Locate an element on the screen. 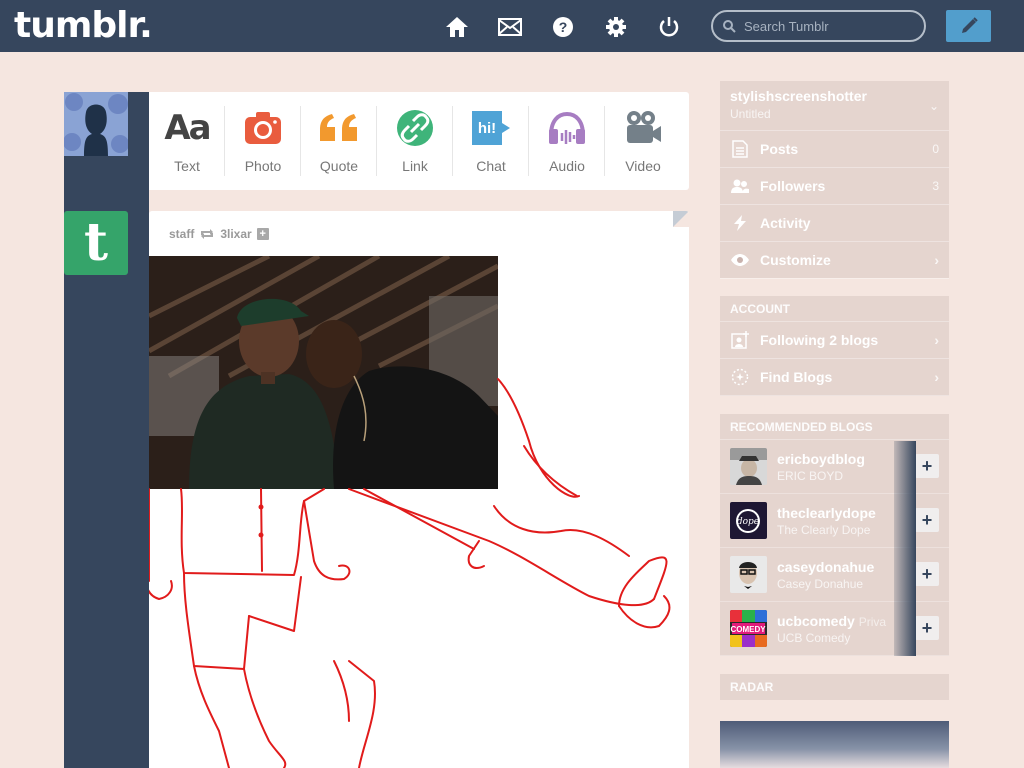 The width and height of the screenshot is (1024, 768). post-type-chat: hi! Chat is located at coordinates (491, 141).